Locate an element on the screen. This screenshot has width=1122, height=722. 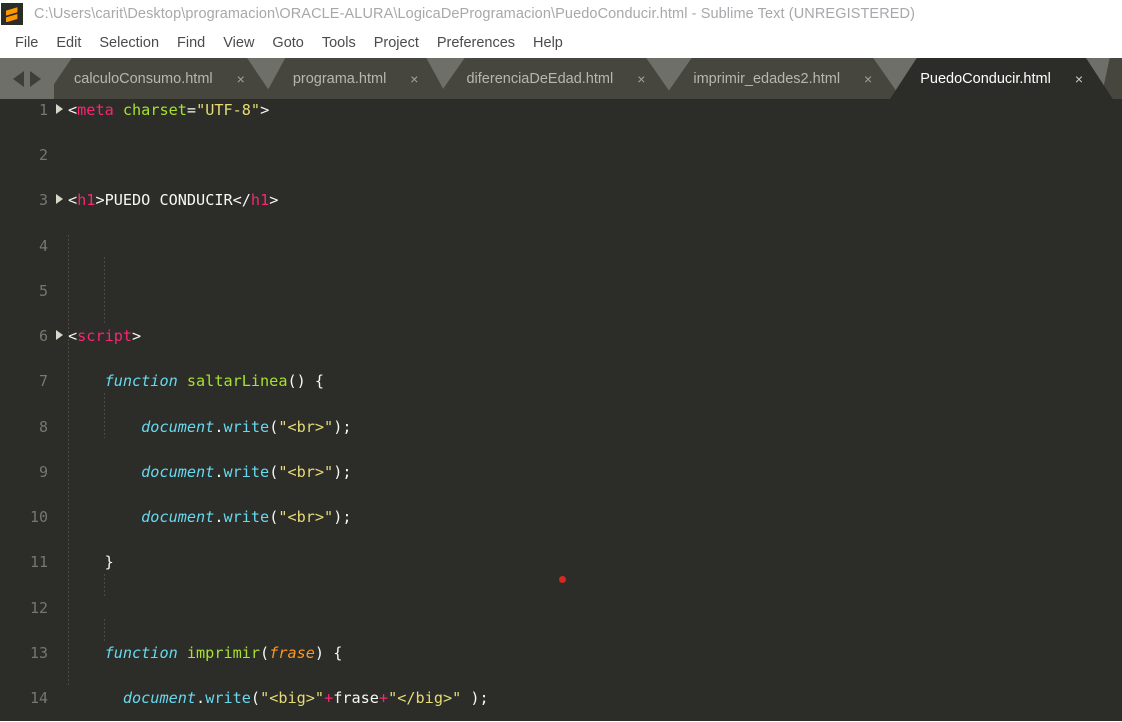
sublime-text-logo-icon is located at coordinates (12, 14).